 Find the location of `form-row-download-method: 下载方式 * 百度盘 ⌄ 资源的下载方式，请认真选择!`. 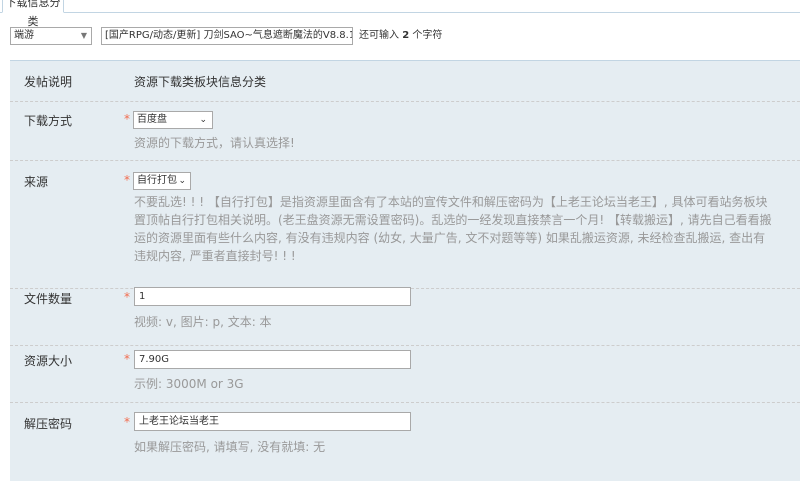

form-row-download-method: 下载方式 * 百度盘 ⌄ 资源的下载方式，请认真选择! is located at coordinates (405, 131).